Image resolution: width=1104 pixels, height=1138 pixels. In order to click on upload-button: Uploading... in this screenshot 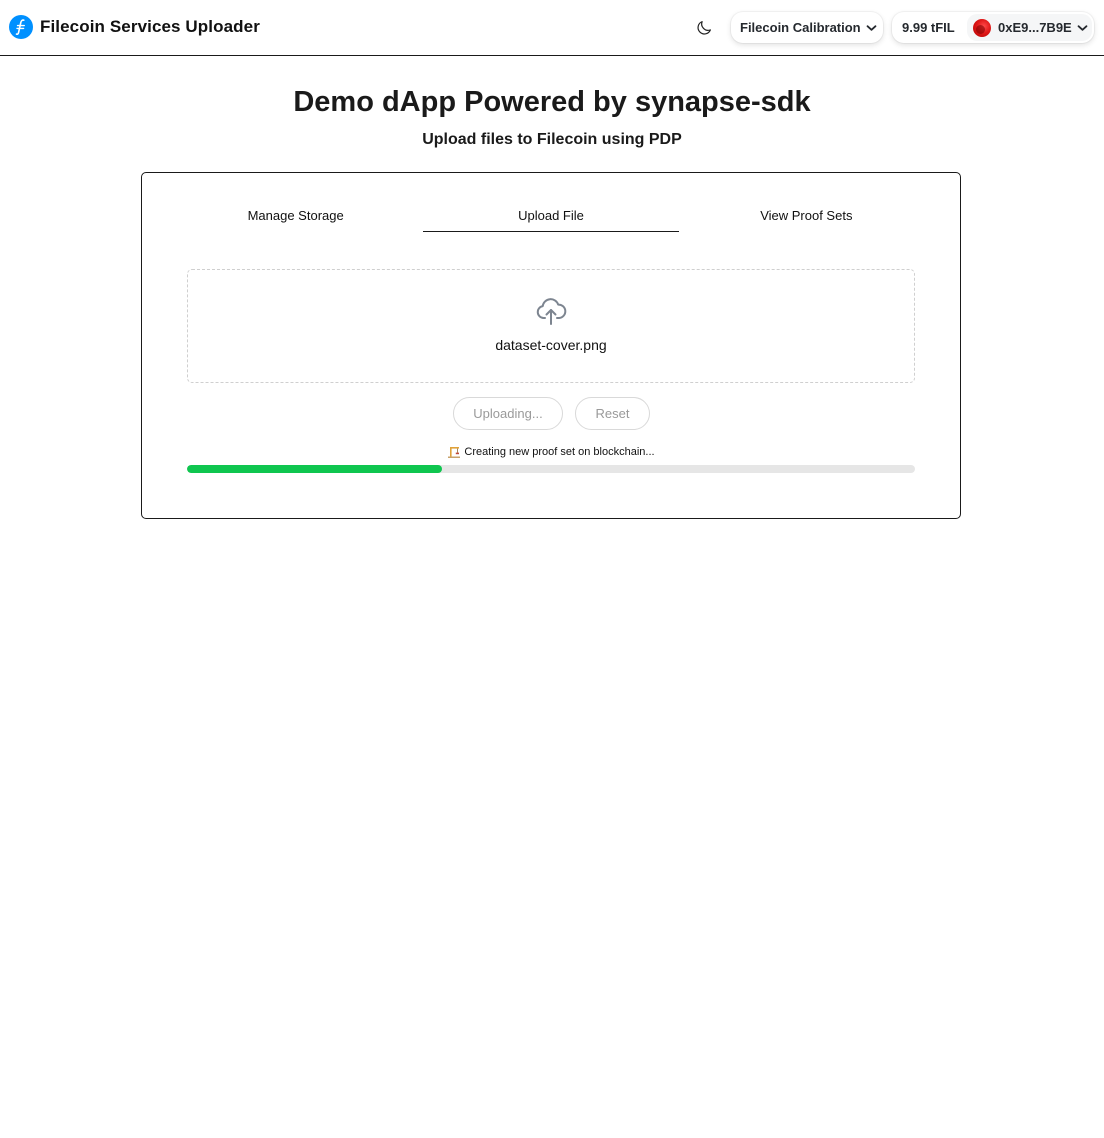, I will do `click(508, 413)`.